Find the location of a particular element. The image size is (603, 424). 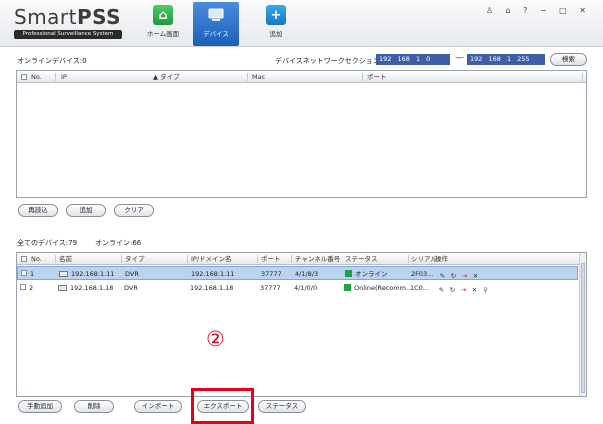

scroll-thumb is located at coordinates (583, 328).